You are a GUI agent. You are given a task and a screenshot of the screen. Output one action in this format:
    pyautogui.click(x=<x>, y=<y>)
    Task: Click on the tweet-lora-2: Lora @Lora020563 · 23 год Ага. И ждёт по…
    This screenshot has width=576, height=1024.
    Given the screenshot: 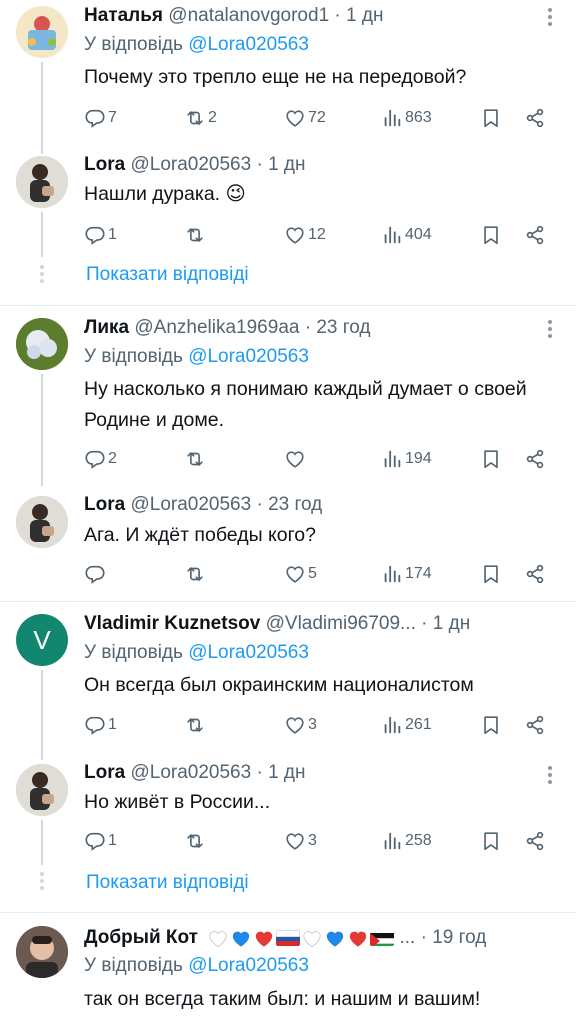 What is the action you would take?
    pyautogui.click(x=288, y=542)
    